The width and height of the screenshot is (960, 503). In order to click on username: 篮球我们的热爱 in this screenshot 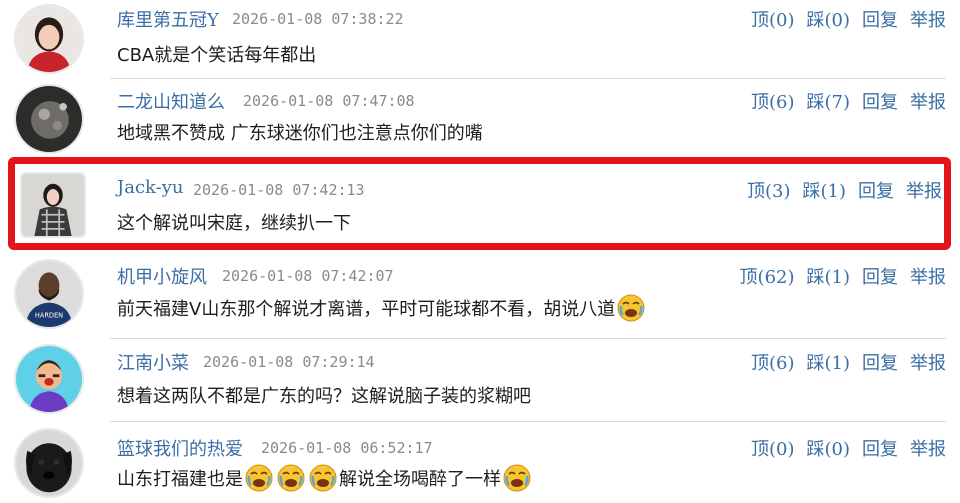, I will do `click(180, 448)`.